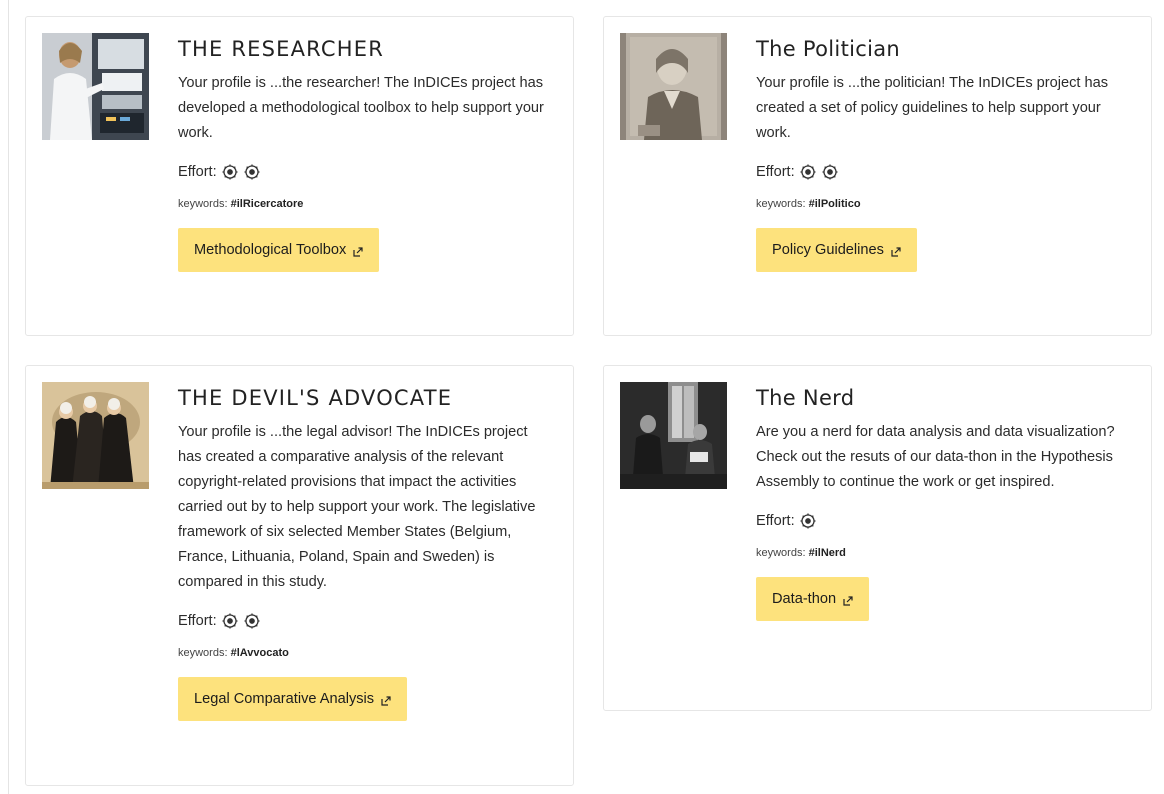  Describe the element at coordinates (805, 398) in the screenshot. I see `card-title: The Nerd` at that location.